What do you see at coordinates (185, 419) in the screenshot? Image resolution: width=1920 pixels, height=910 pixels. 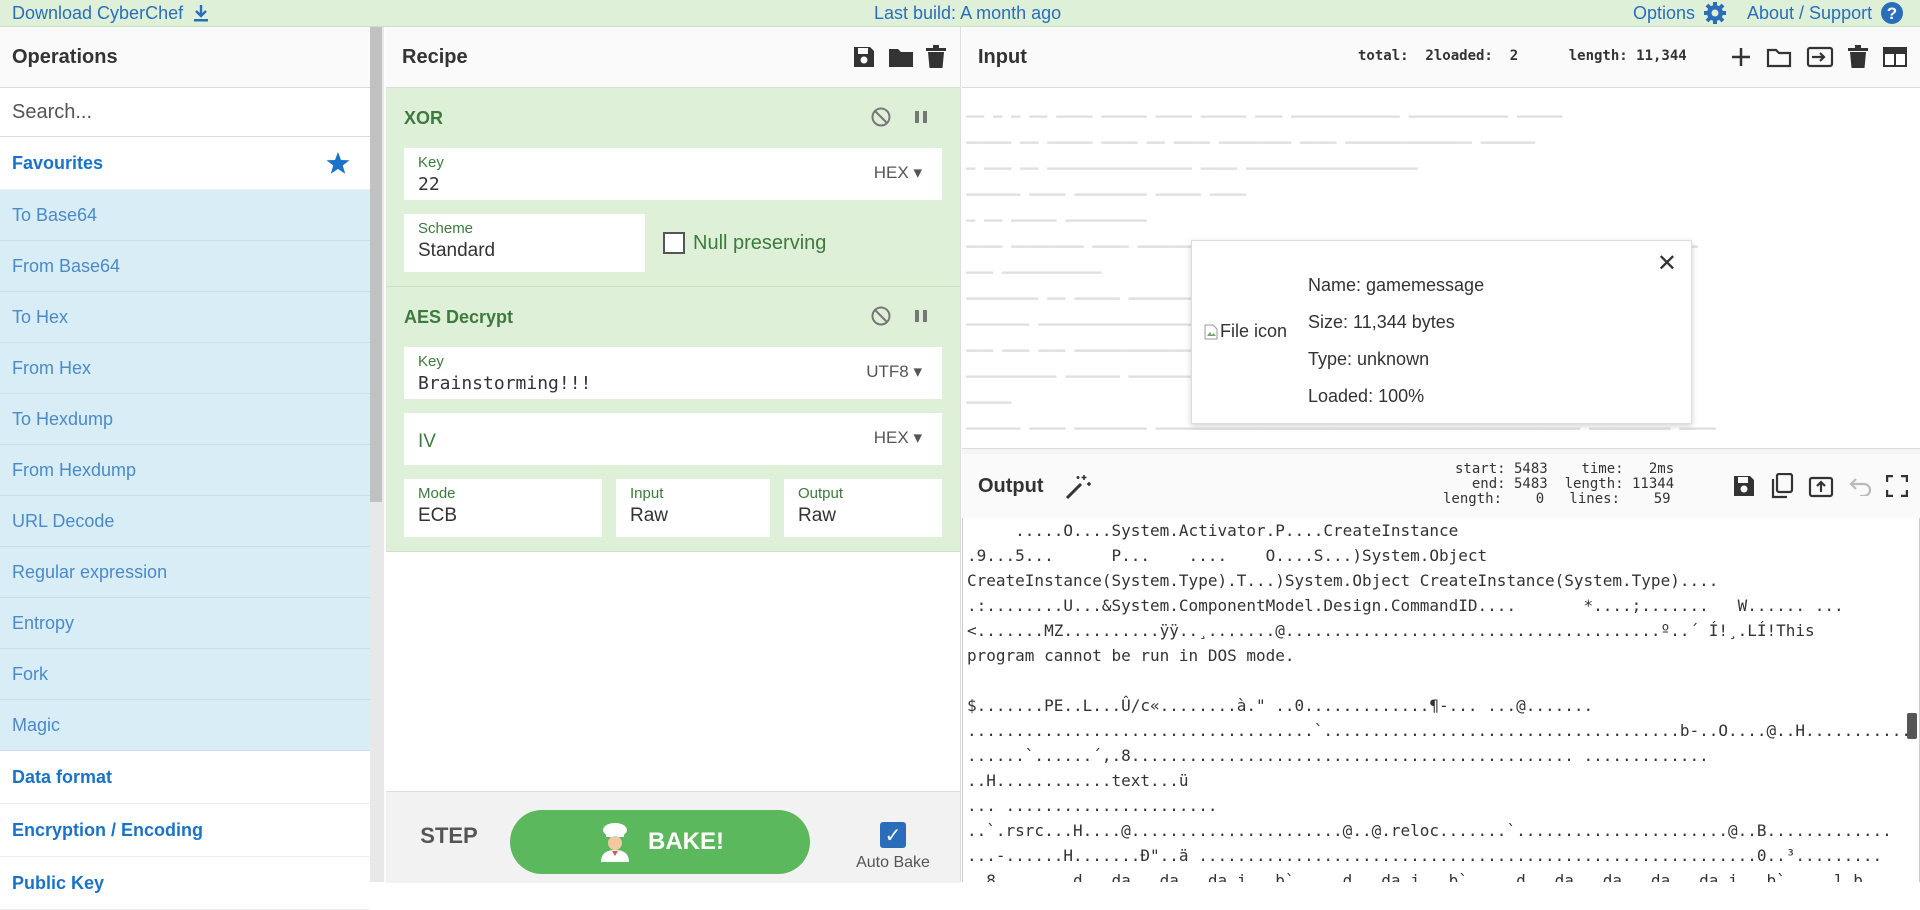 I see `op-to-hexdump: To Hexdump` at bounding box center [185, 419].